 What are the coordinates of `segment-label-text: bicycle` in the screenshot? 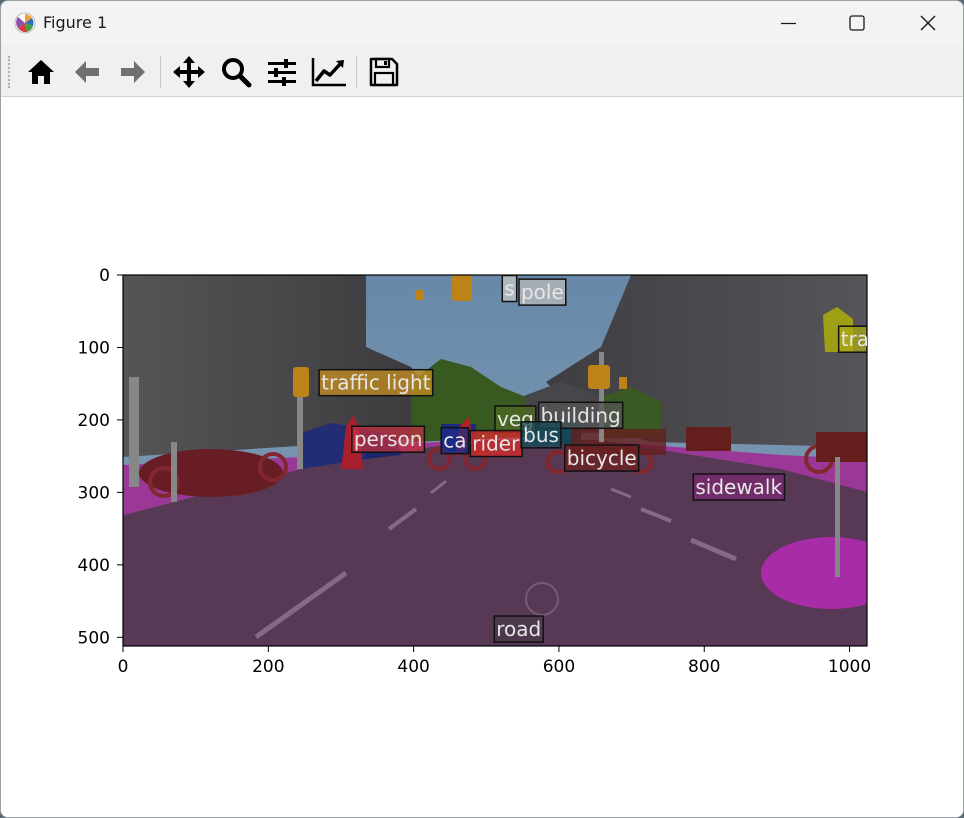 It's located at (602, 458).